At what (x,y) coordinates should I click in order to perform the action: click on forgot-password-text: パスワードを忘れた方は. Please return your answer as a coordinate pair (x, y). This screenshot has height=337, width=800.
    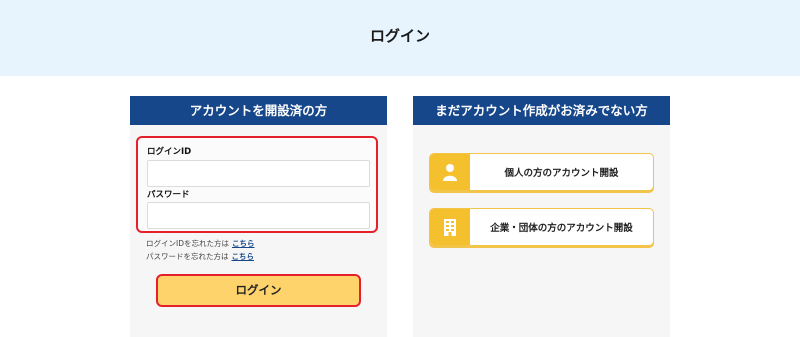
    Looking at the image, I should click on (187, 256).